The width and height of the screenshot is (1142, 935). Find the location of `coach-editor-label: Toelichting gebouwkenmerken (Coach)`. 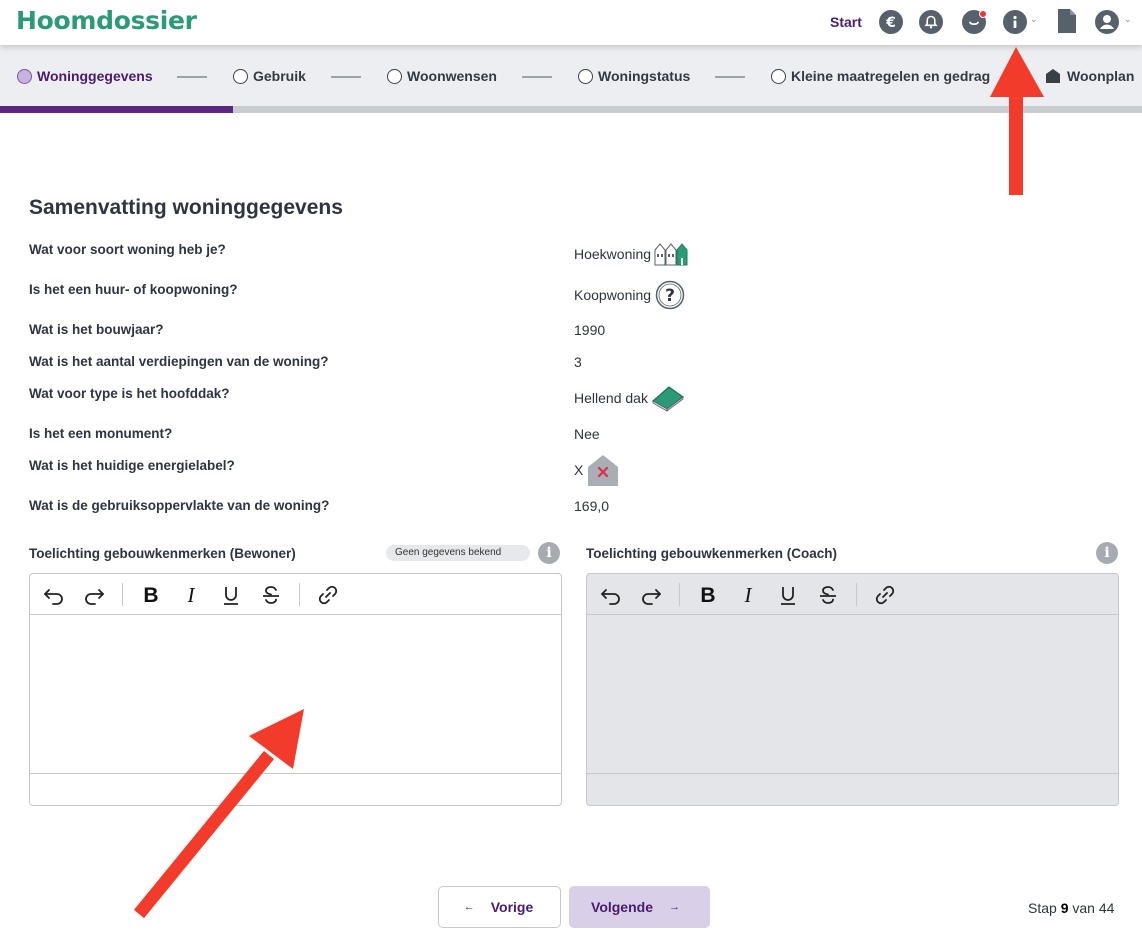

coach-editor-label: Toelichting gebouwkenmerken (Coach) is located at coordinates (712, 553).